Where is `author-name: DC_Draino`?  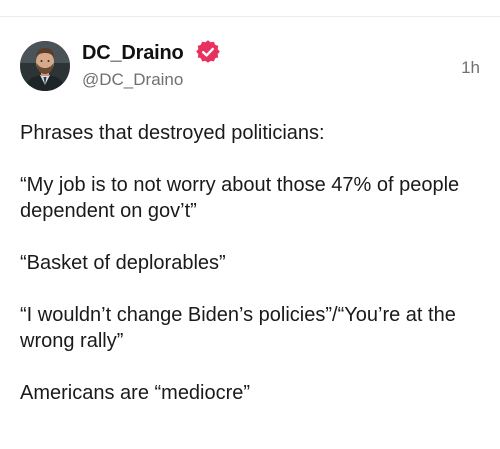
author-name: DC_Draino is located at coordinates (133, 53).